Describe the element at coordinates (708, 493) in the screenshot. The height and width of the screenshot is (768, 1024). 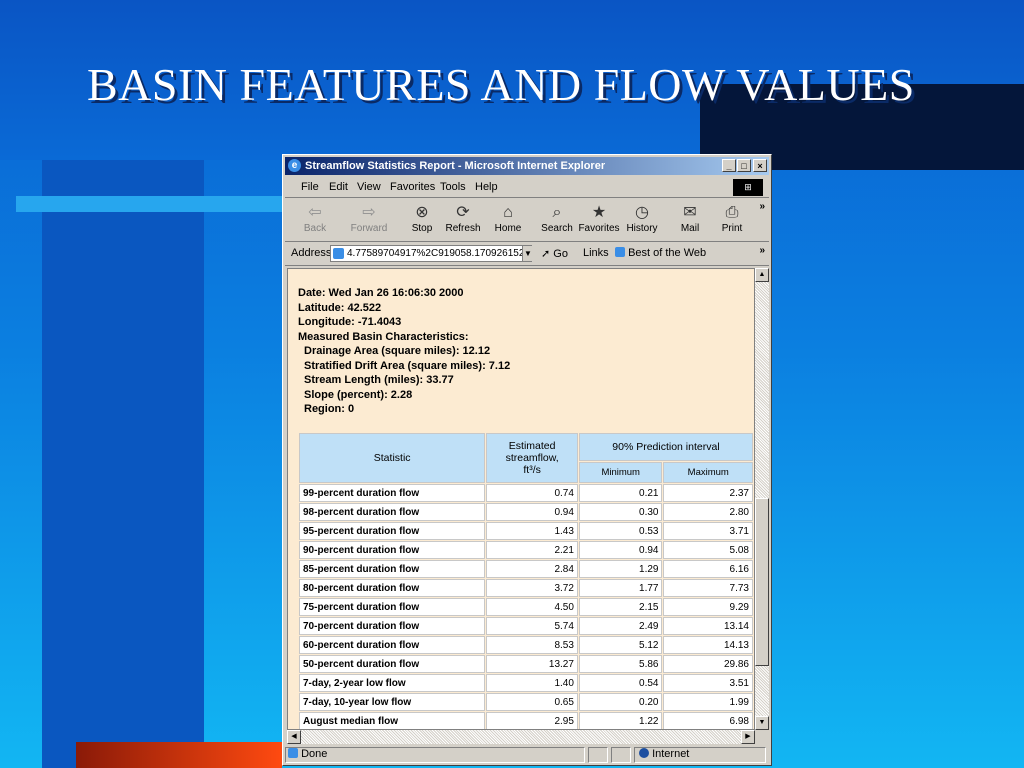
I see `row-maximum: 2.37` at that location.